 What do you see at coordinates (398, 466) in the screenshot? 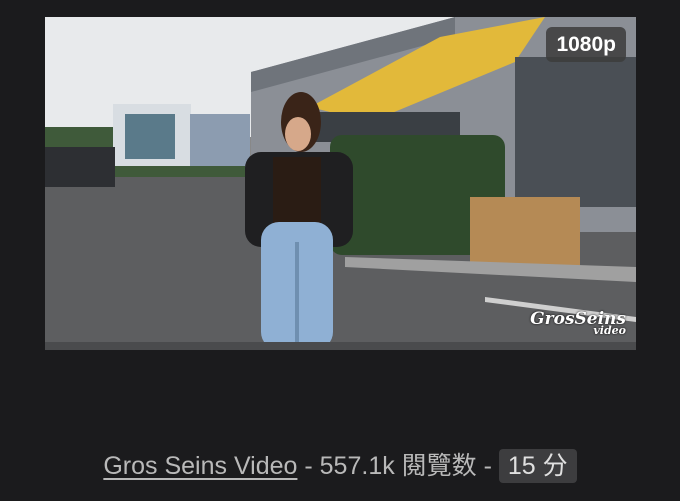
I see `view-count: 557.1k 閱覽数` at bounding box center [398, 466].